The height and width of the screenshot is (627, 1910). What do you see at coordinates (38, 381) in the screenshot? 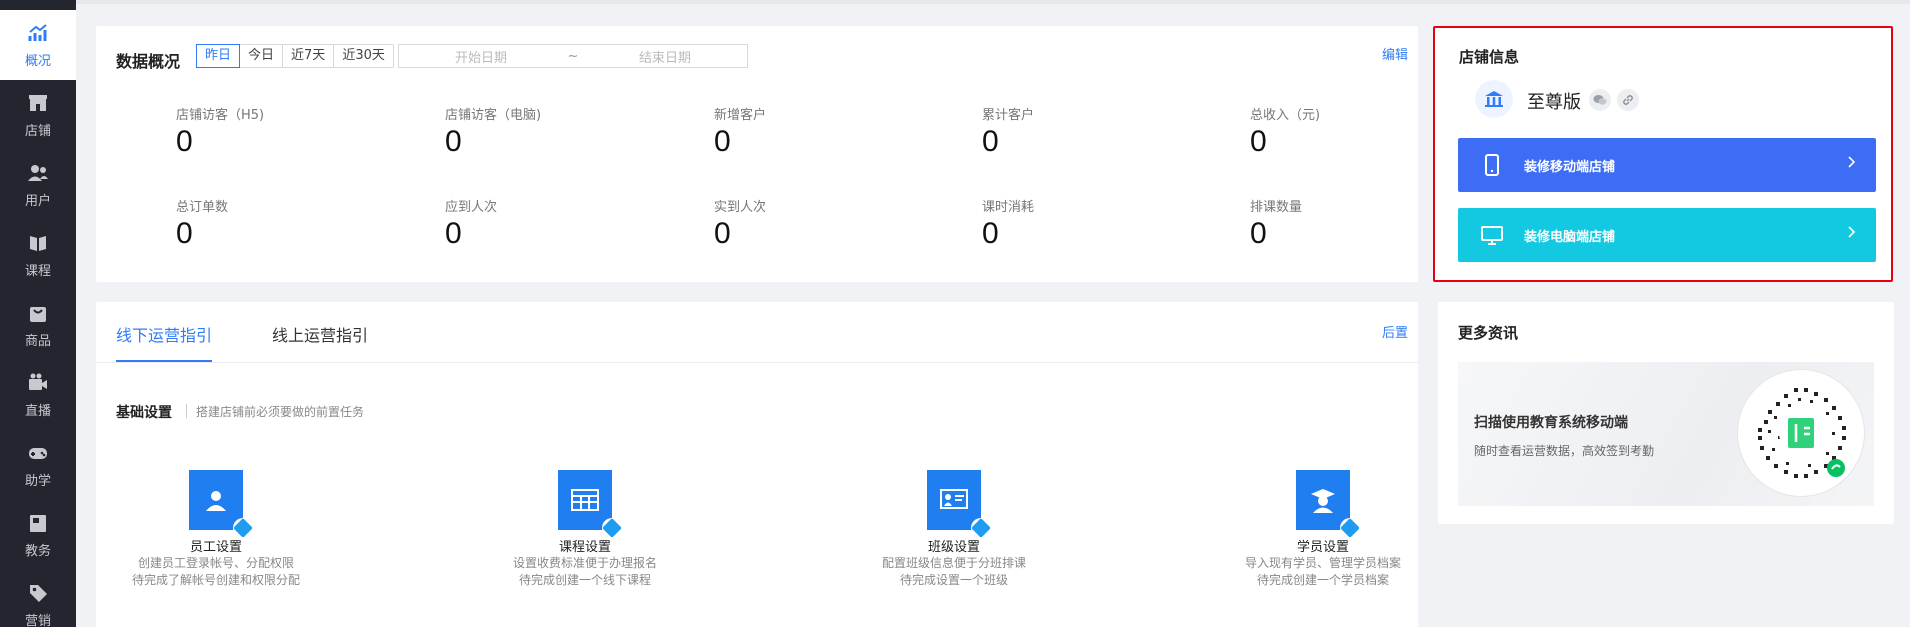
I see `video-camera-icon` at bounding box center [38, 381].